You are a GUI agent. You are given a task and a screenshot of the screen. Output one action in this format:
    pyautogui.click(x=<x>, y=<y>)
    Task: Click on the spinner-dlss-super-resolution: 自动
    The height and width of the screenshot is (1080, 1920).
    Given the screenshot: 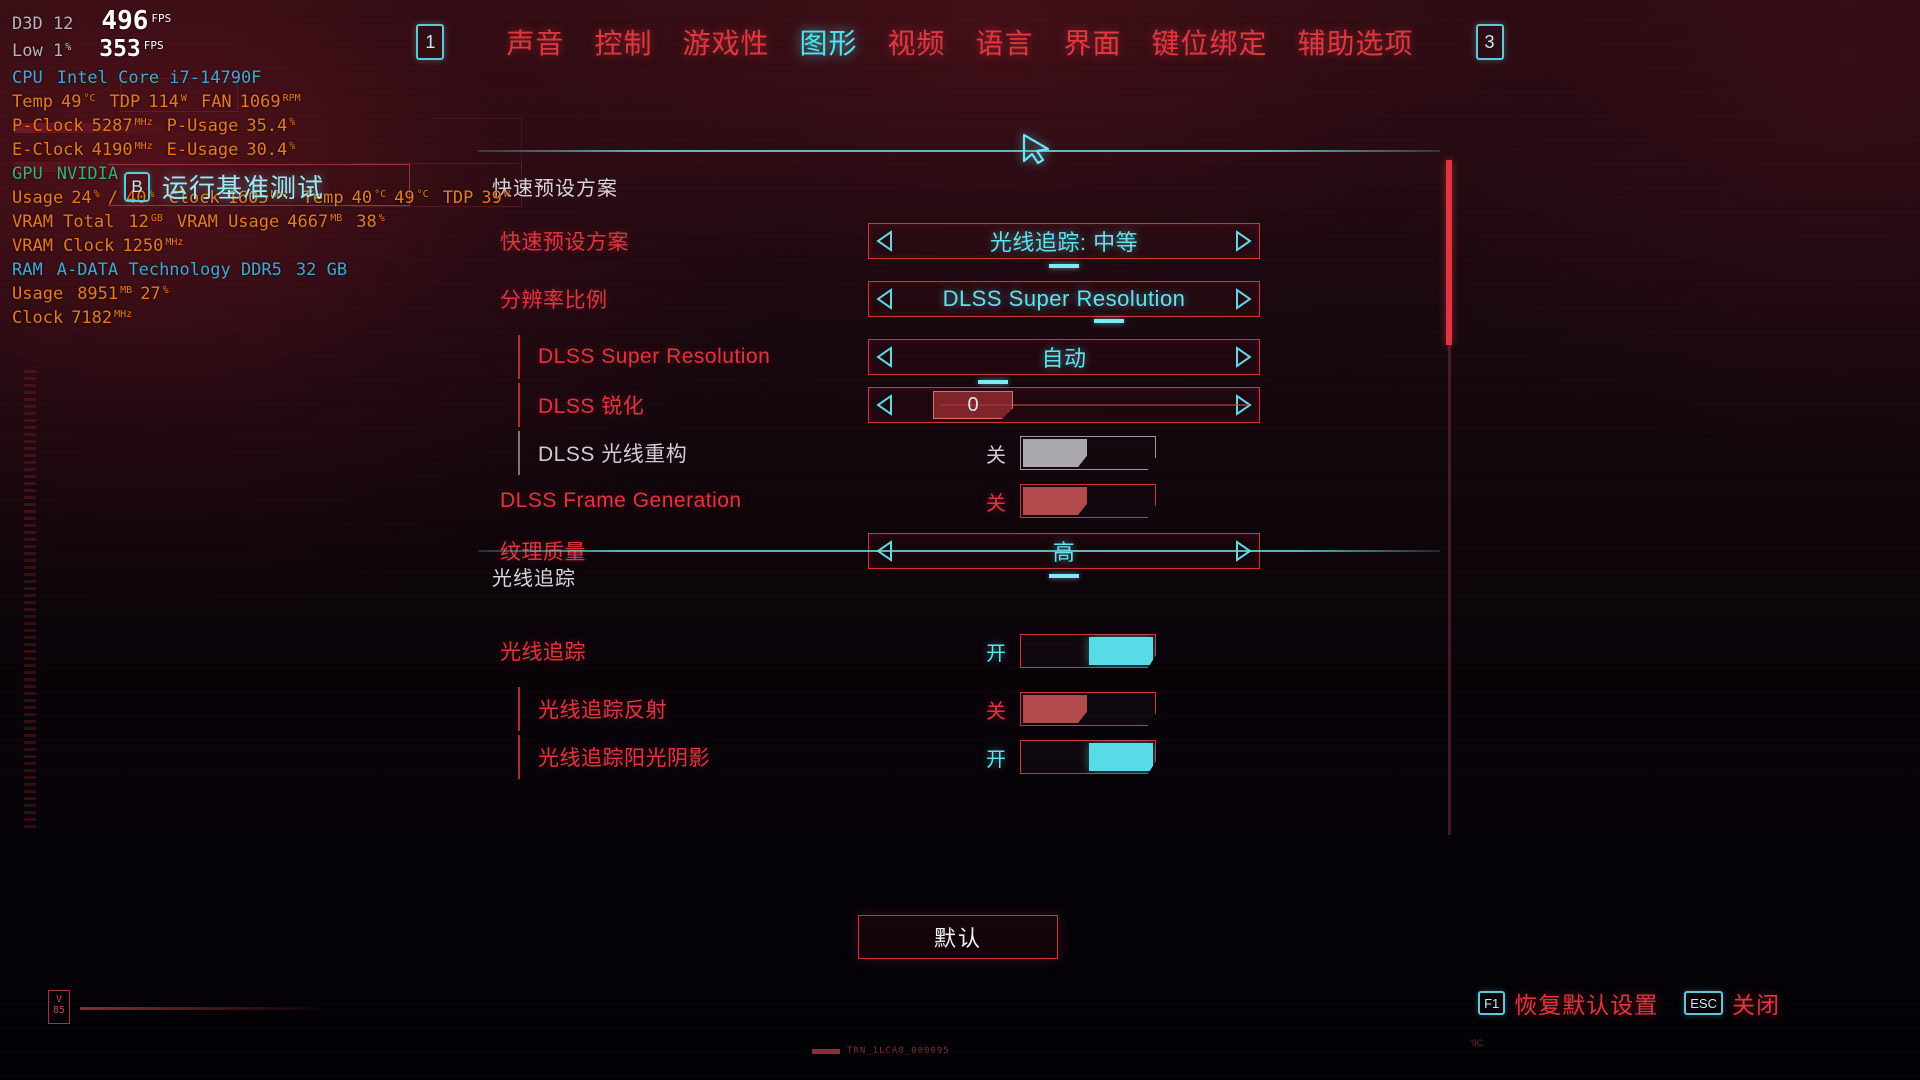 What is the action you would take?
    pyautogui.click(x=1064, y=361)
    